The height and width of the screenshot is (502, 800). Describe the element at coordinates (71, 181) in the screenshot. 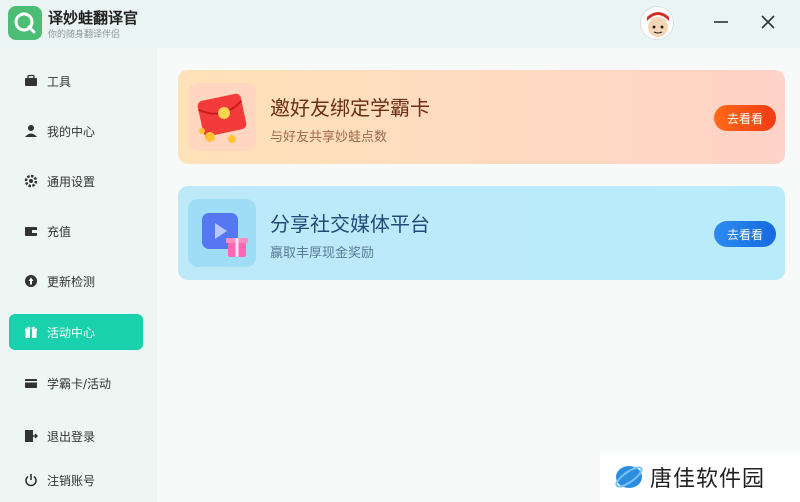

I see `sidebar-item-label: 通用设置` at that location.